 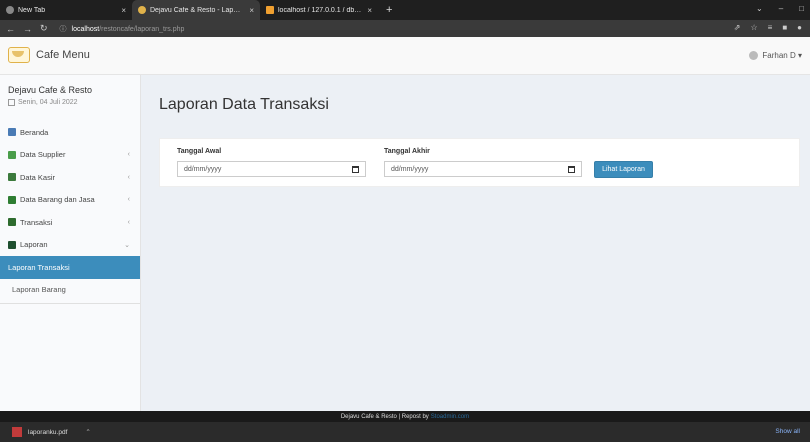 What do you see at coordinates (70, 222) in the screenshot?
I see `sidebar-item-transaksi: Transaksi ‹` at bounding box center [70, 222].